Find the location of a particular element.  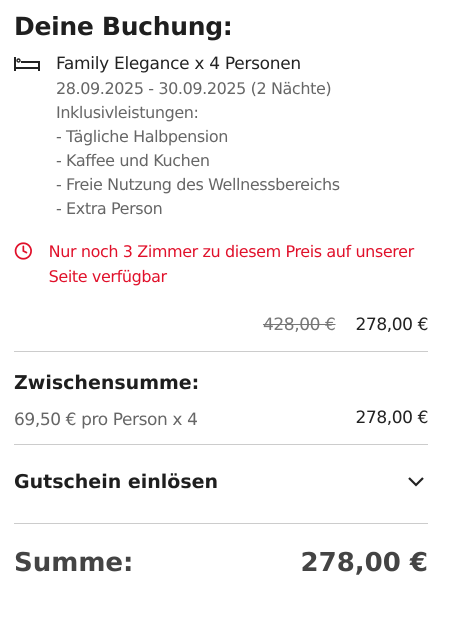

inclusion-item: - Tägliche Halbpension is located at coordinates (142, 137).